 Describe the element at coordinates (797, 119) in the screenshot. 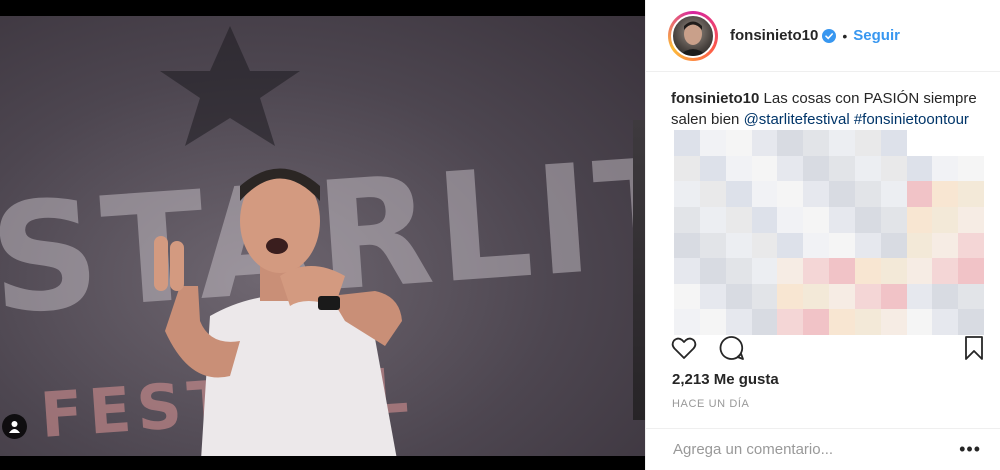

I see `caption-mention: @starlitefestival` at that location.